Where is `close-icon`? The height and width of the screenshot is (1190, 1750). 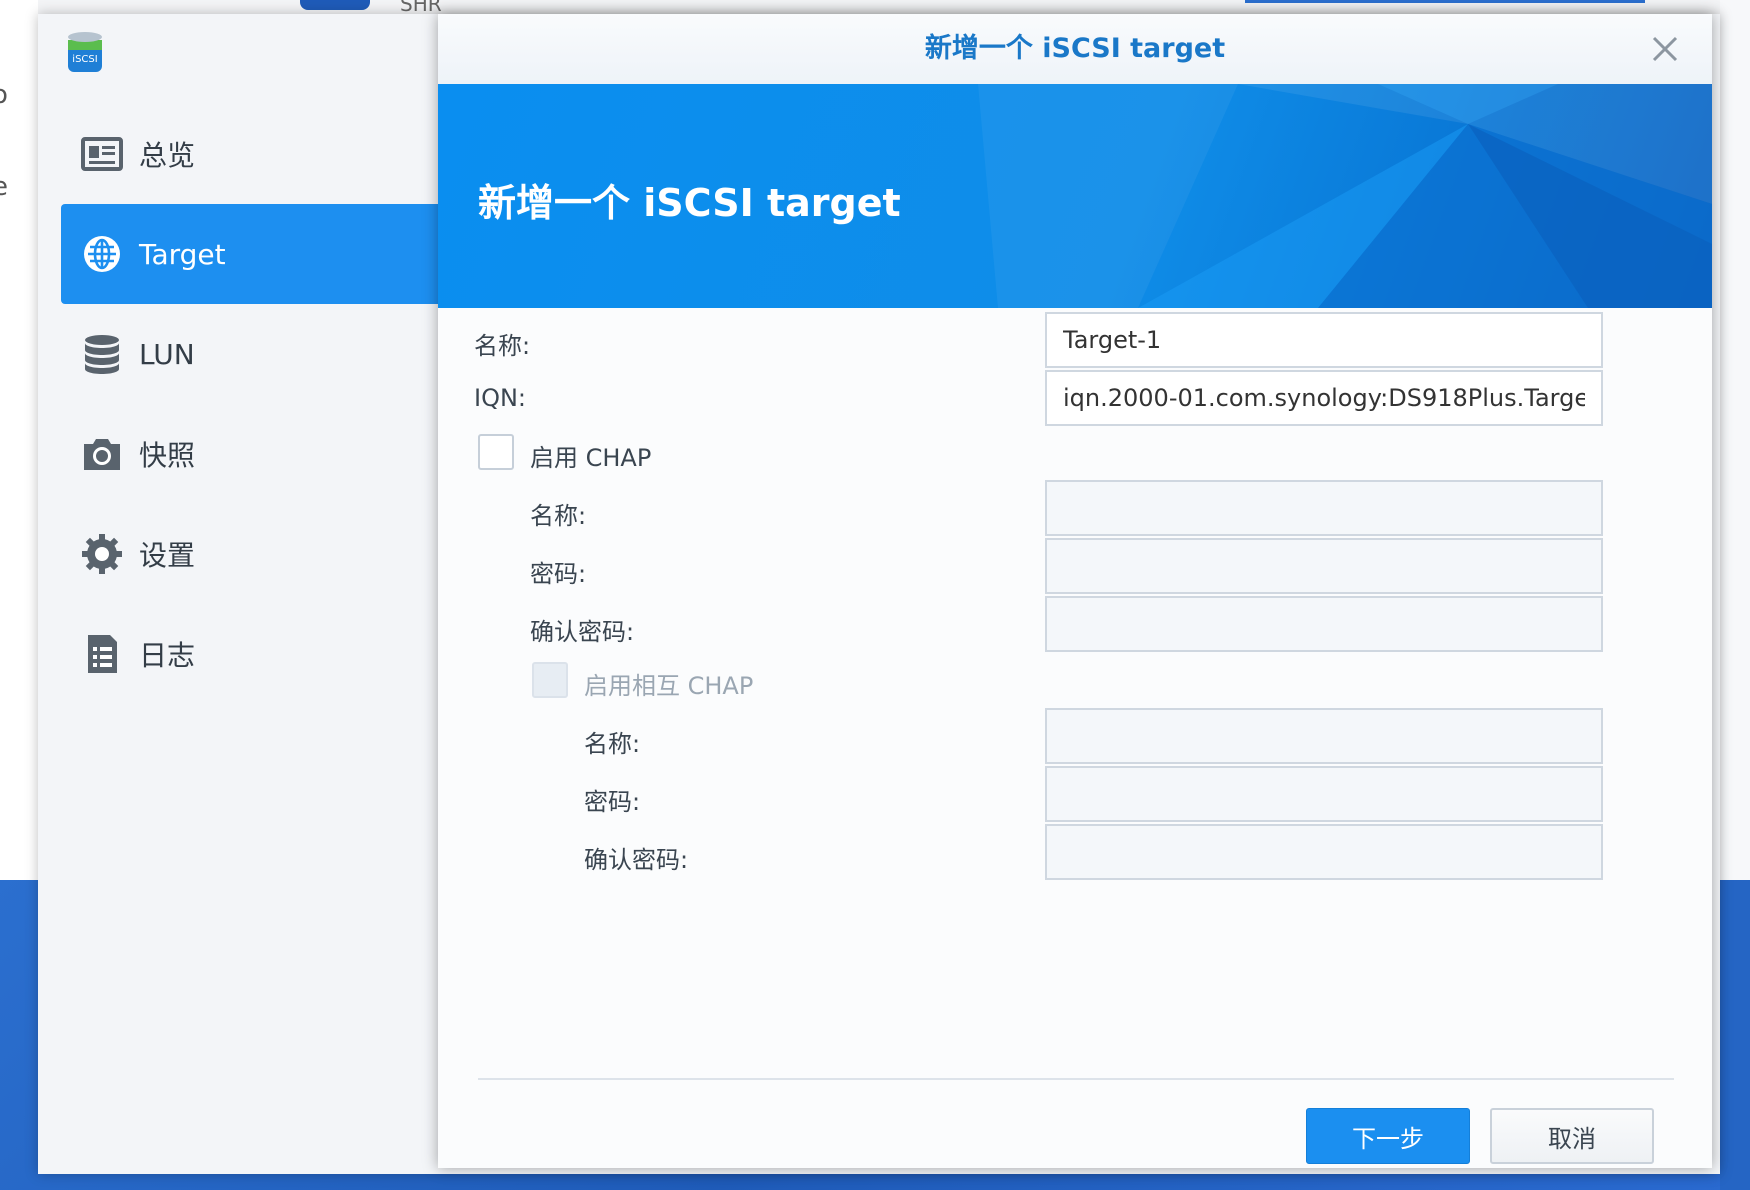
close-icon is located at coordinates (1665, 49).